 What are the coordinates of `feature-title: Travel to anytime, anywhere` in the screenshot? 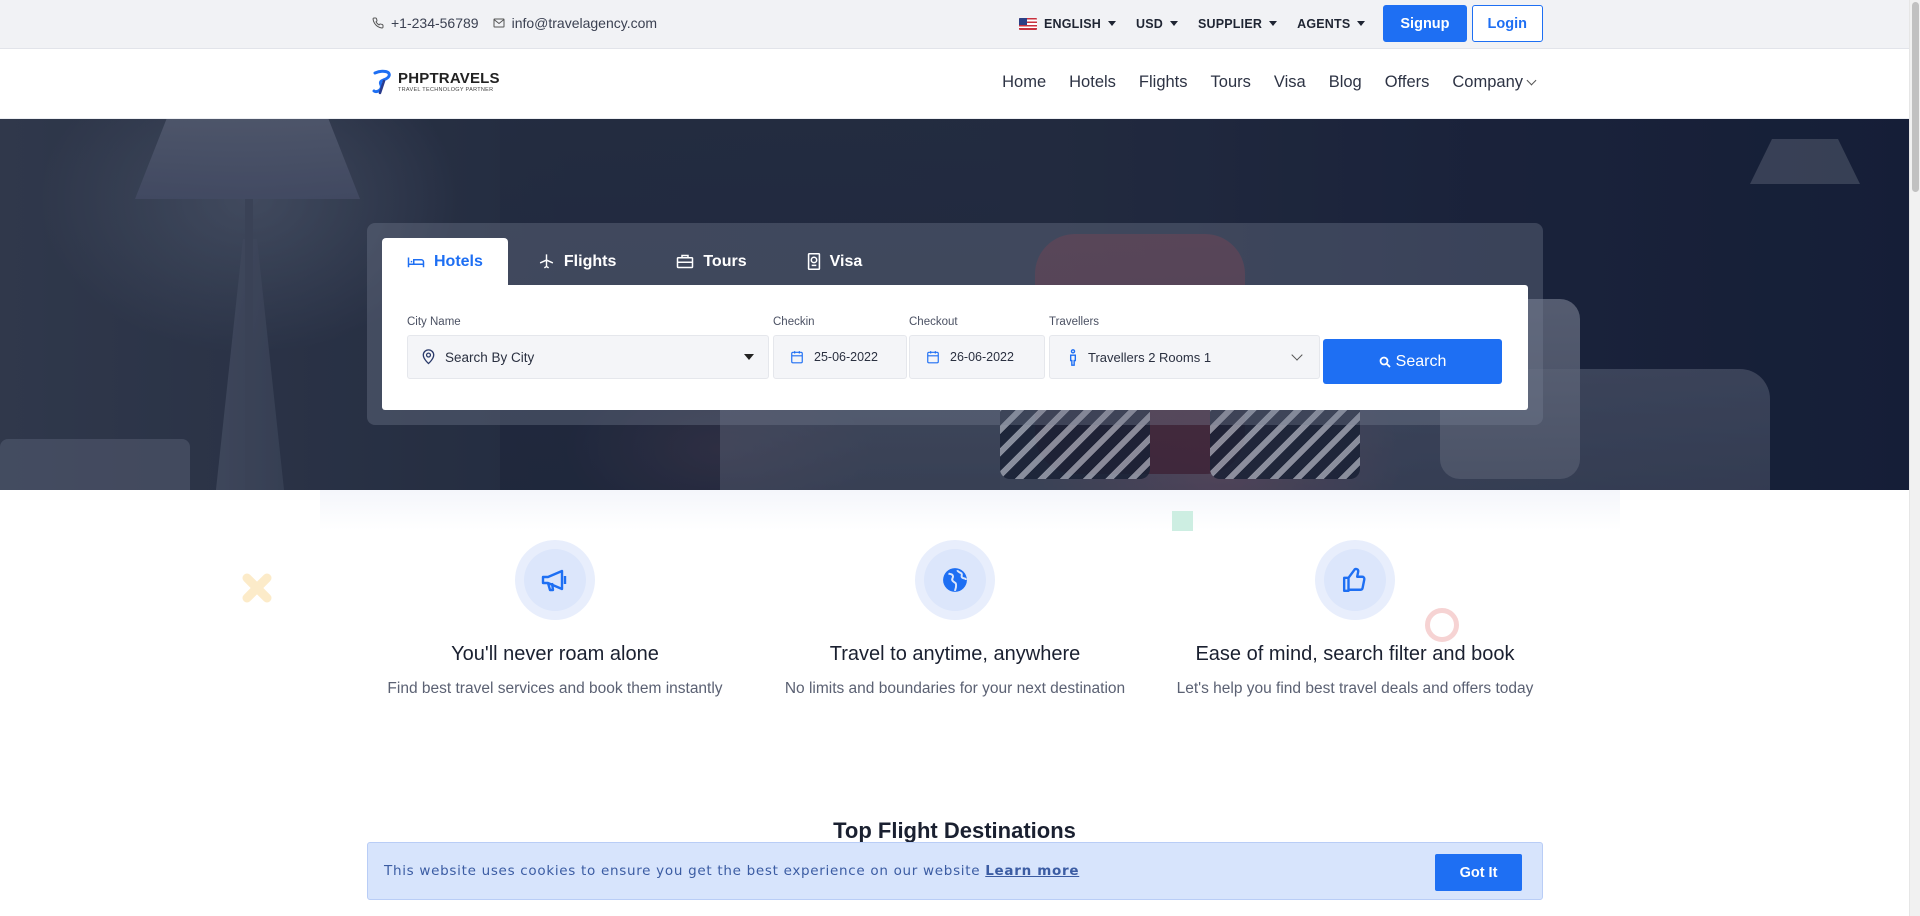 It's located at (955, 654).